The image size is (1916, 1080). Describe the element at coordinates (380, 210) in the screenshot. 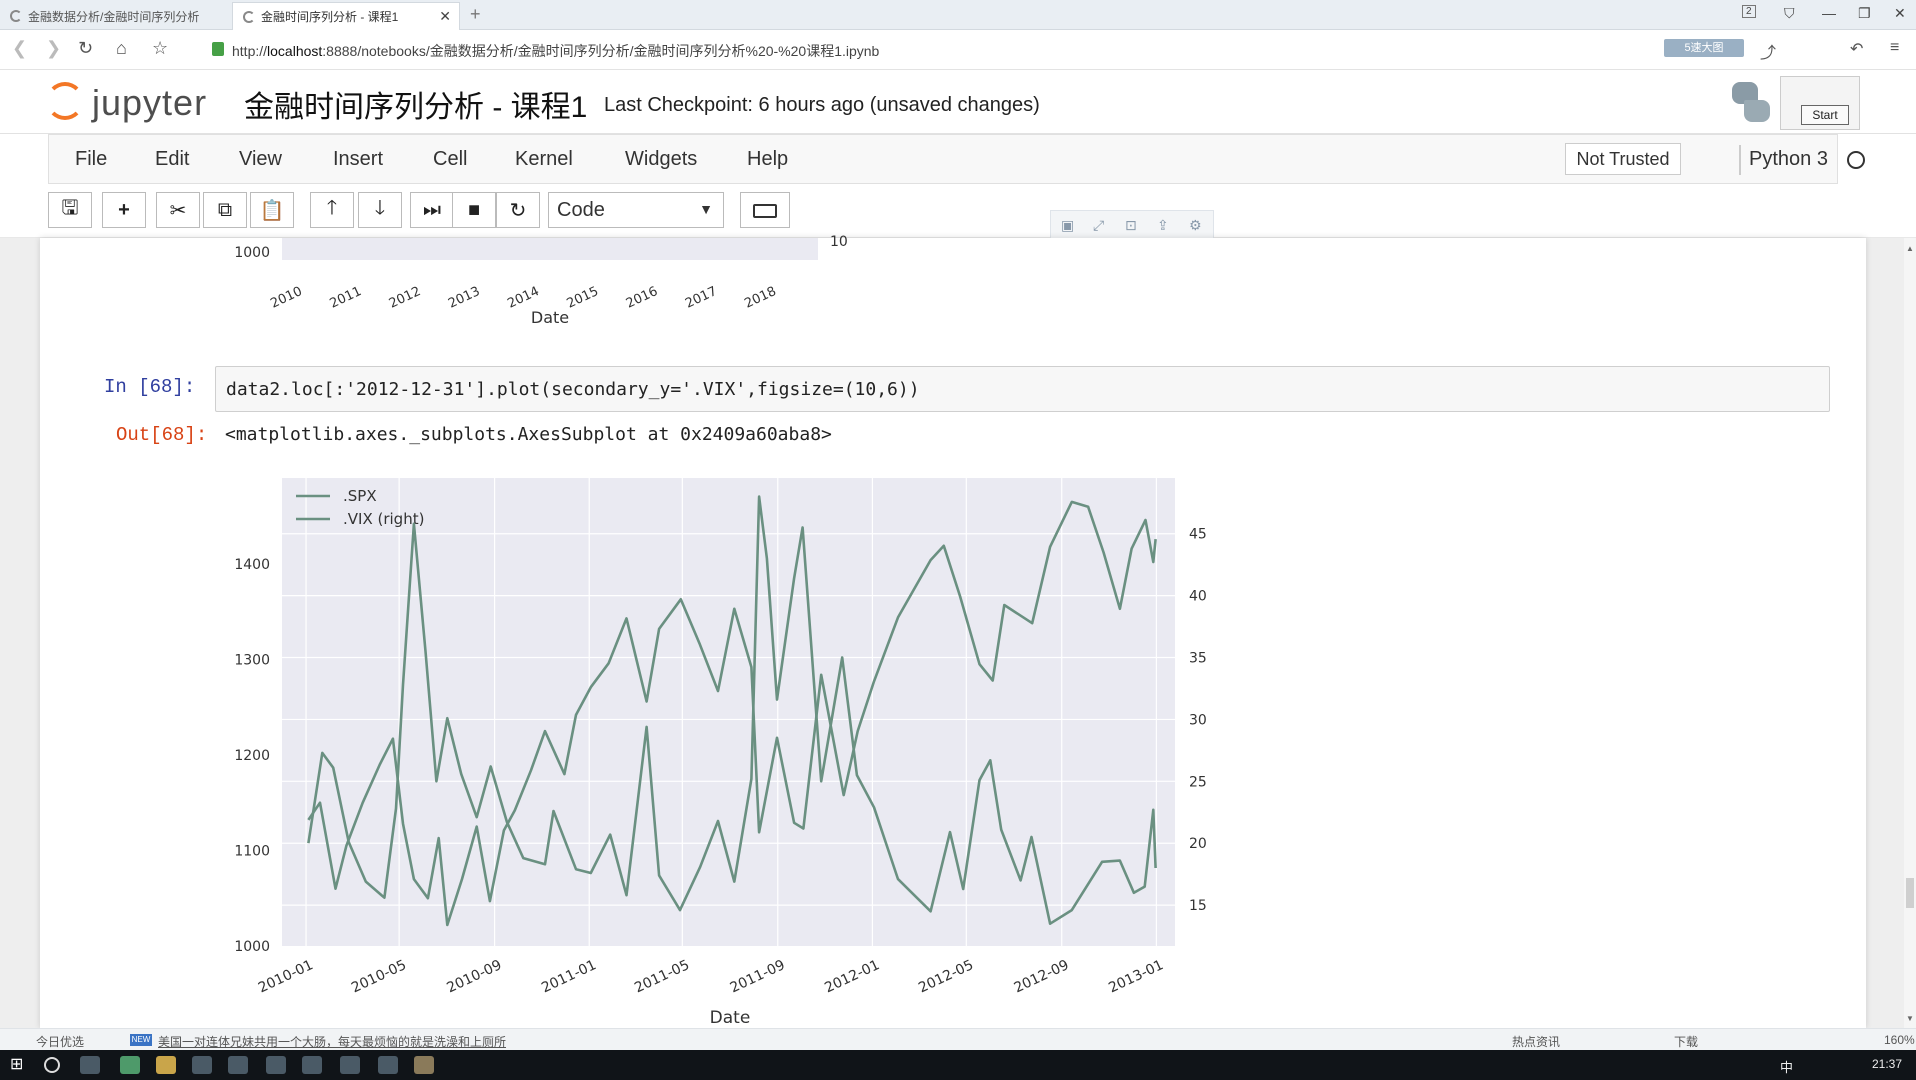

I see `move-down-icon: 🡓` at that location.